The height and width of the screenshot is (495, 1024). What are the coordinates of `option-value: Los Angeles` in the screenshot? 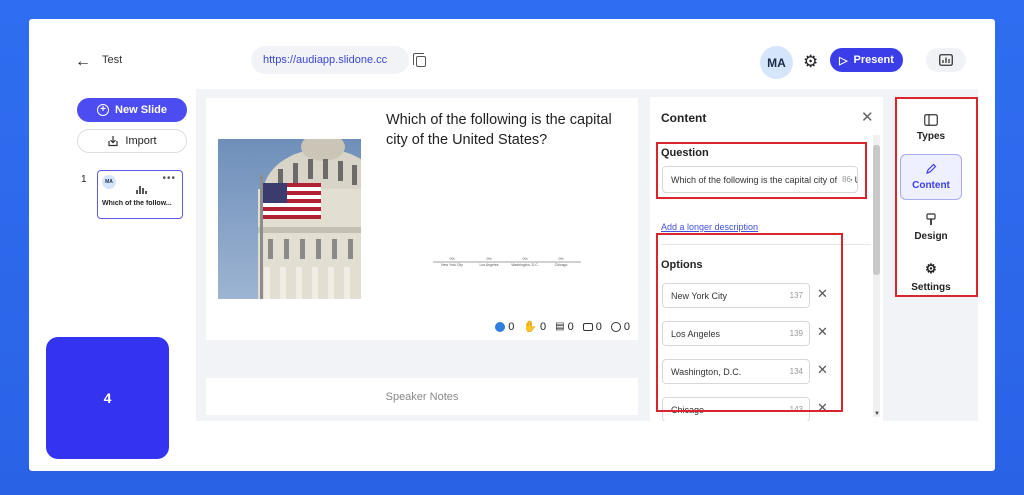 It's located at (696, 334).